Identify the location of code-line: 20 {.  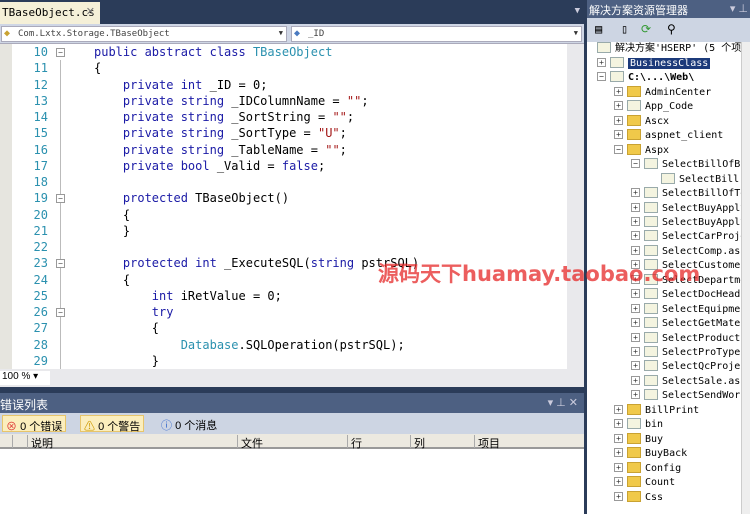
(283, 215).